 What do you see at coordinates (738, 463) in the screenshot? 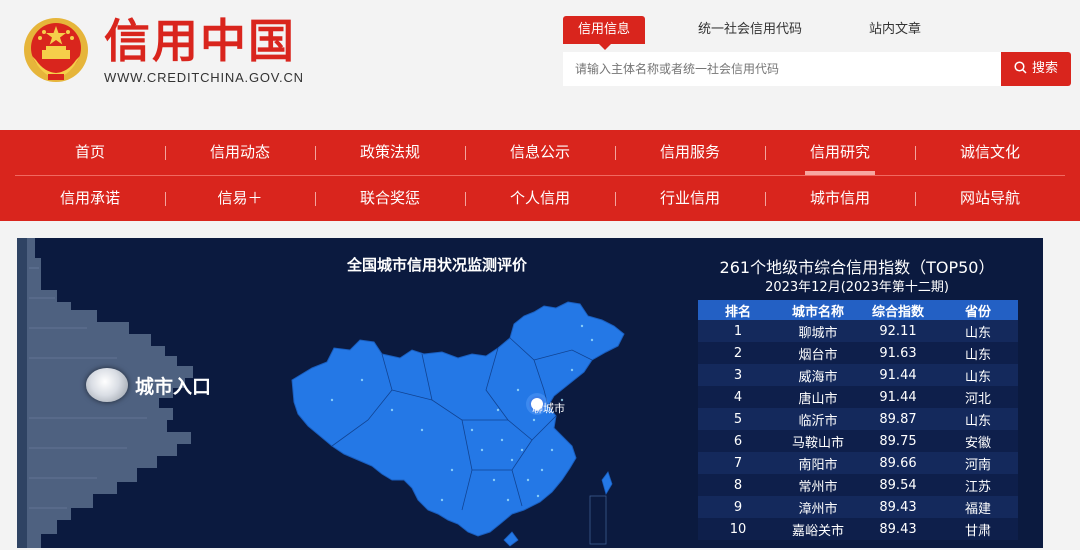
I see `rank-cell: 7` at bounding box center [738, 463].